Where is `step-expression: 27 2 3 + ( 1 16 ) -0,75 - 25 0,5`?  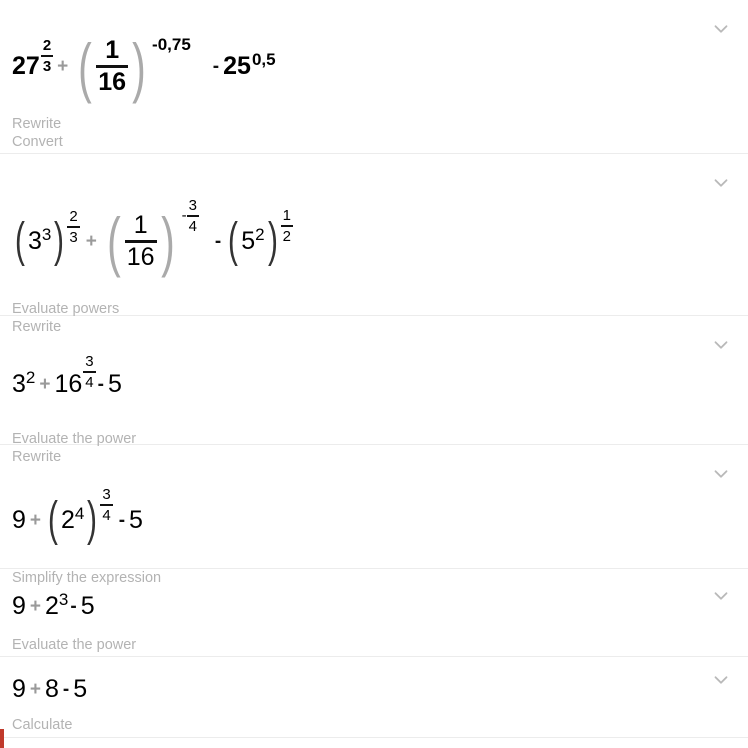 step-expression: 27 2 3 + ( 1 16 ) -0,75 - 25 0,5 is located at coordinates (374, 52).